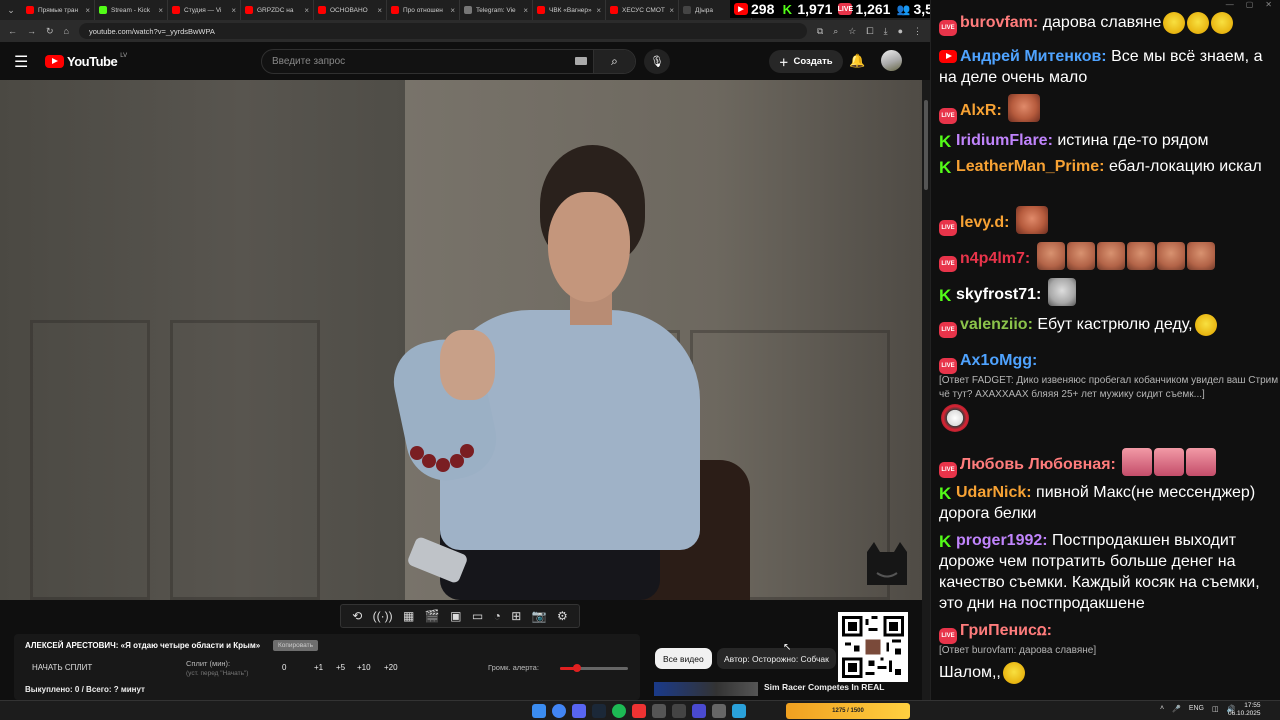  What do you see at coordinates (857, 61) in the screenshot?
I see `notifications-bell-icon: 🔔` at bounding box center [857, 61].